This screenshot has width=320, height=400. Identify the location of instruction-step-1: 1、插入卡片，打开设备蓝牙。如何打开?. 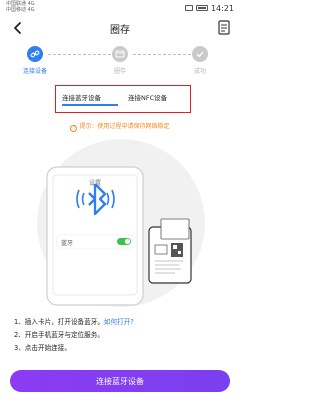
(74, 322).